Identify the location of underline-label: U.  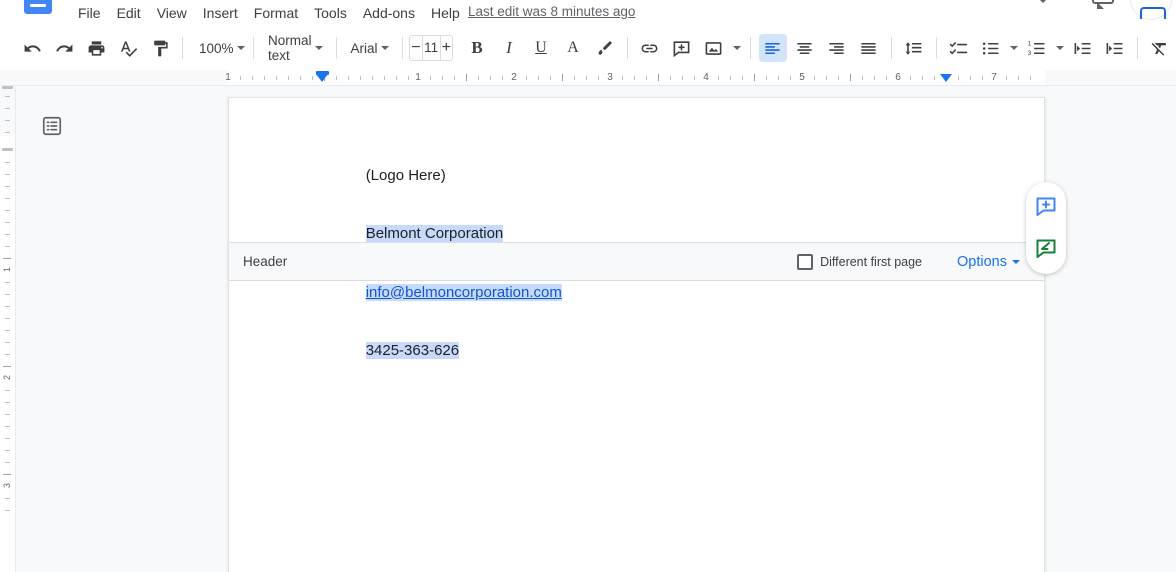
(541, 47).